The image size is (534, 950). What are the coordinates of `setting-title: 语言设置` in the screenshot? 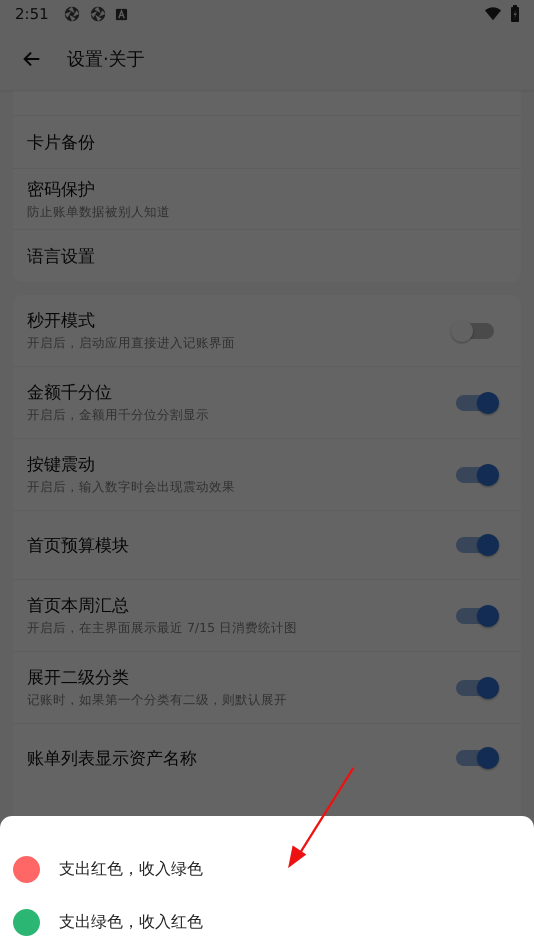 It's located at (61, 257).